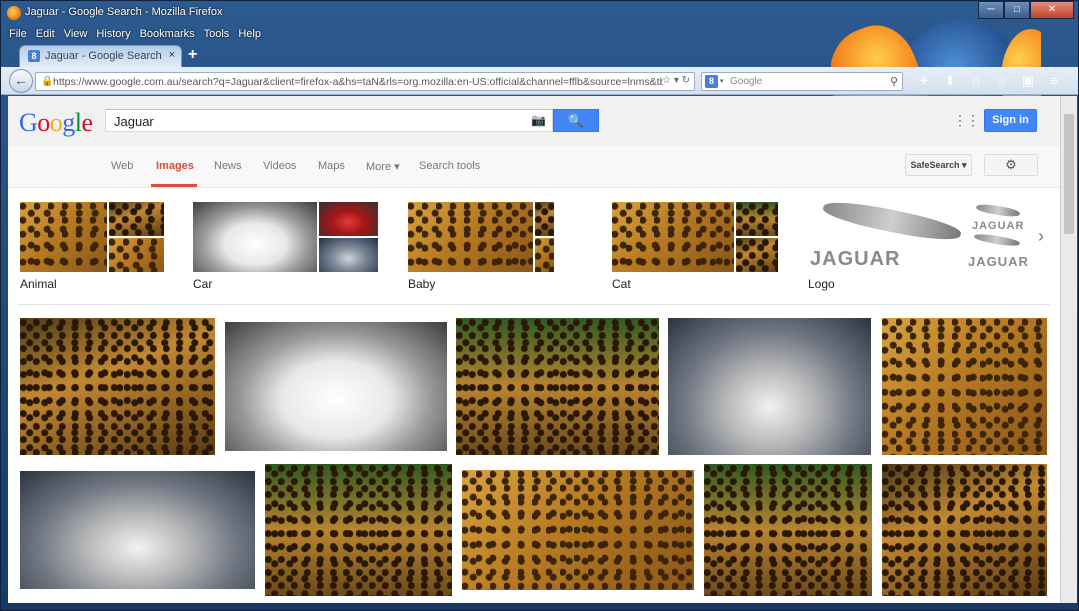 This screenshot has height=611, width=1079. I want to click on camera-icon: 📷, so click(538, 120).